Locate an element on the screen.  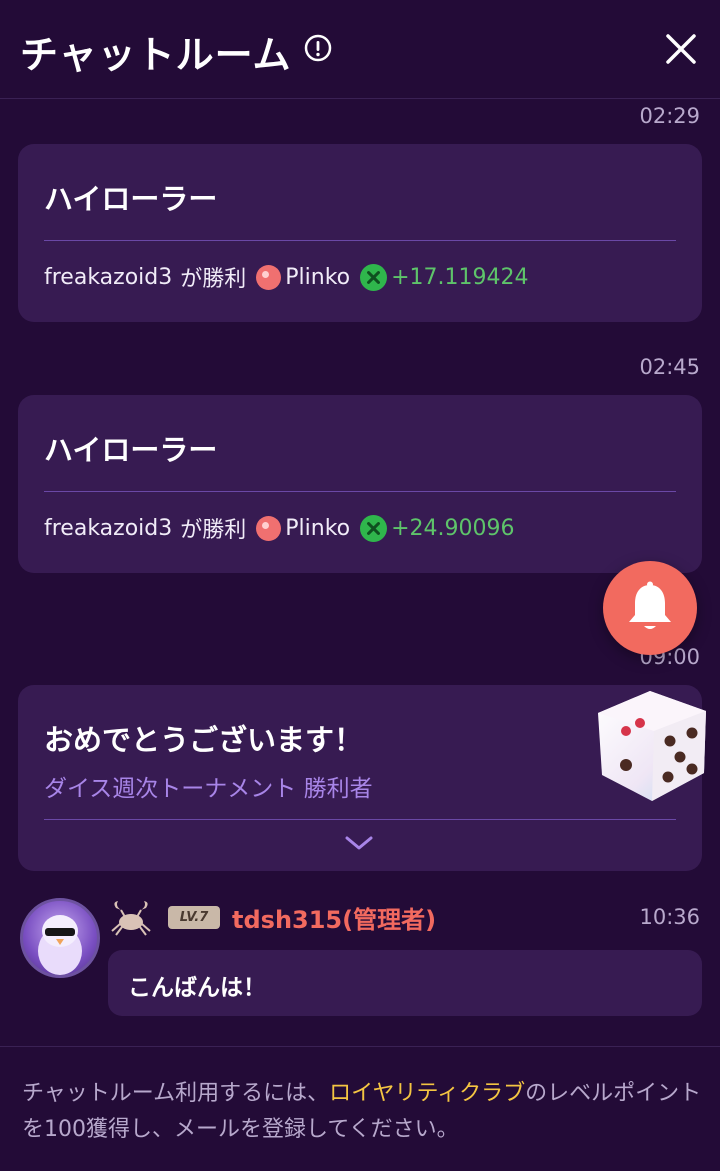
loyalty-club-link: ロイヤリティクラブ is located at coordinates (427, 1093).